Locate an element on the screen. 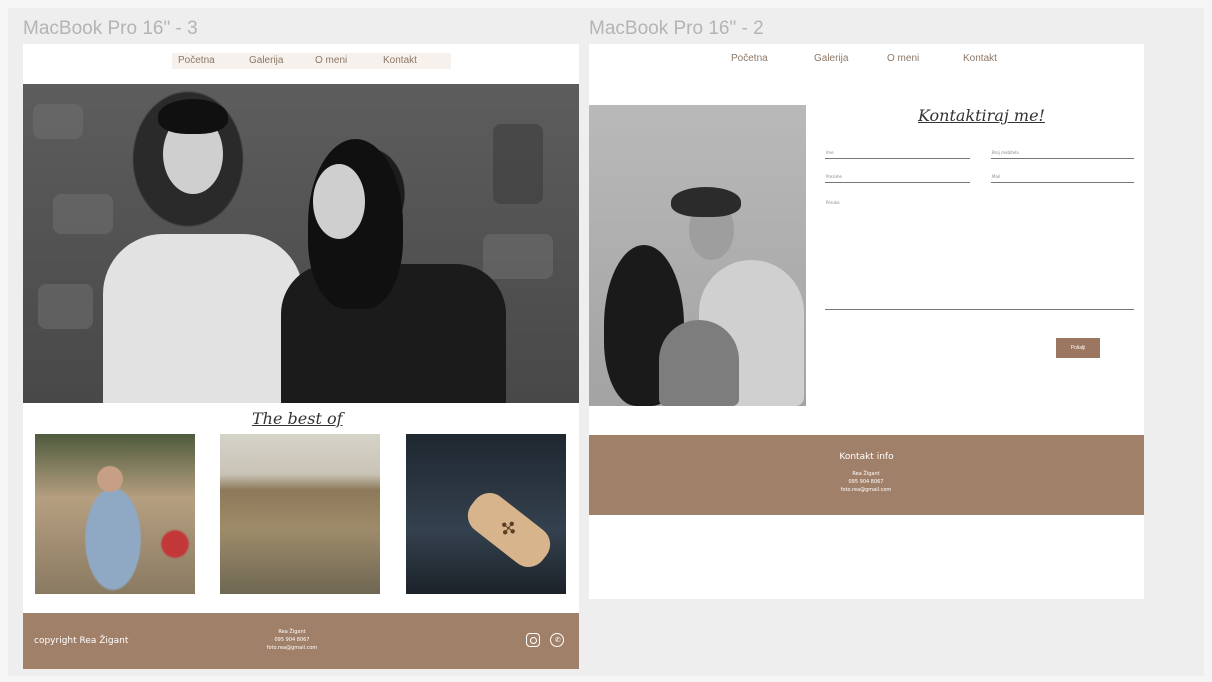 The height and width of the screenshot is (682, 1212). email-input is located at coordinates (1062, 182).